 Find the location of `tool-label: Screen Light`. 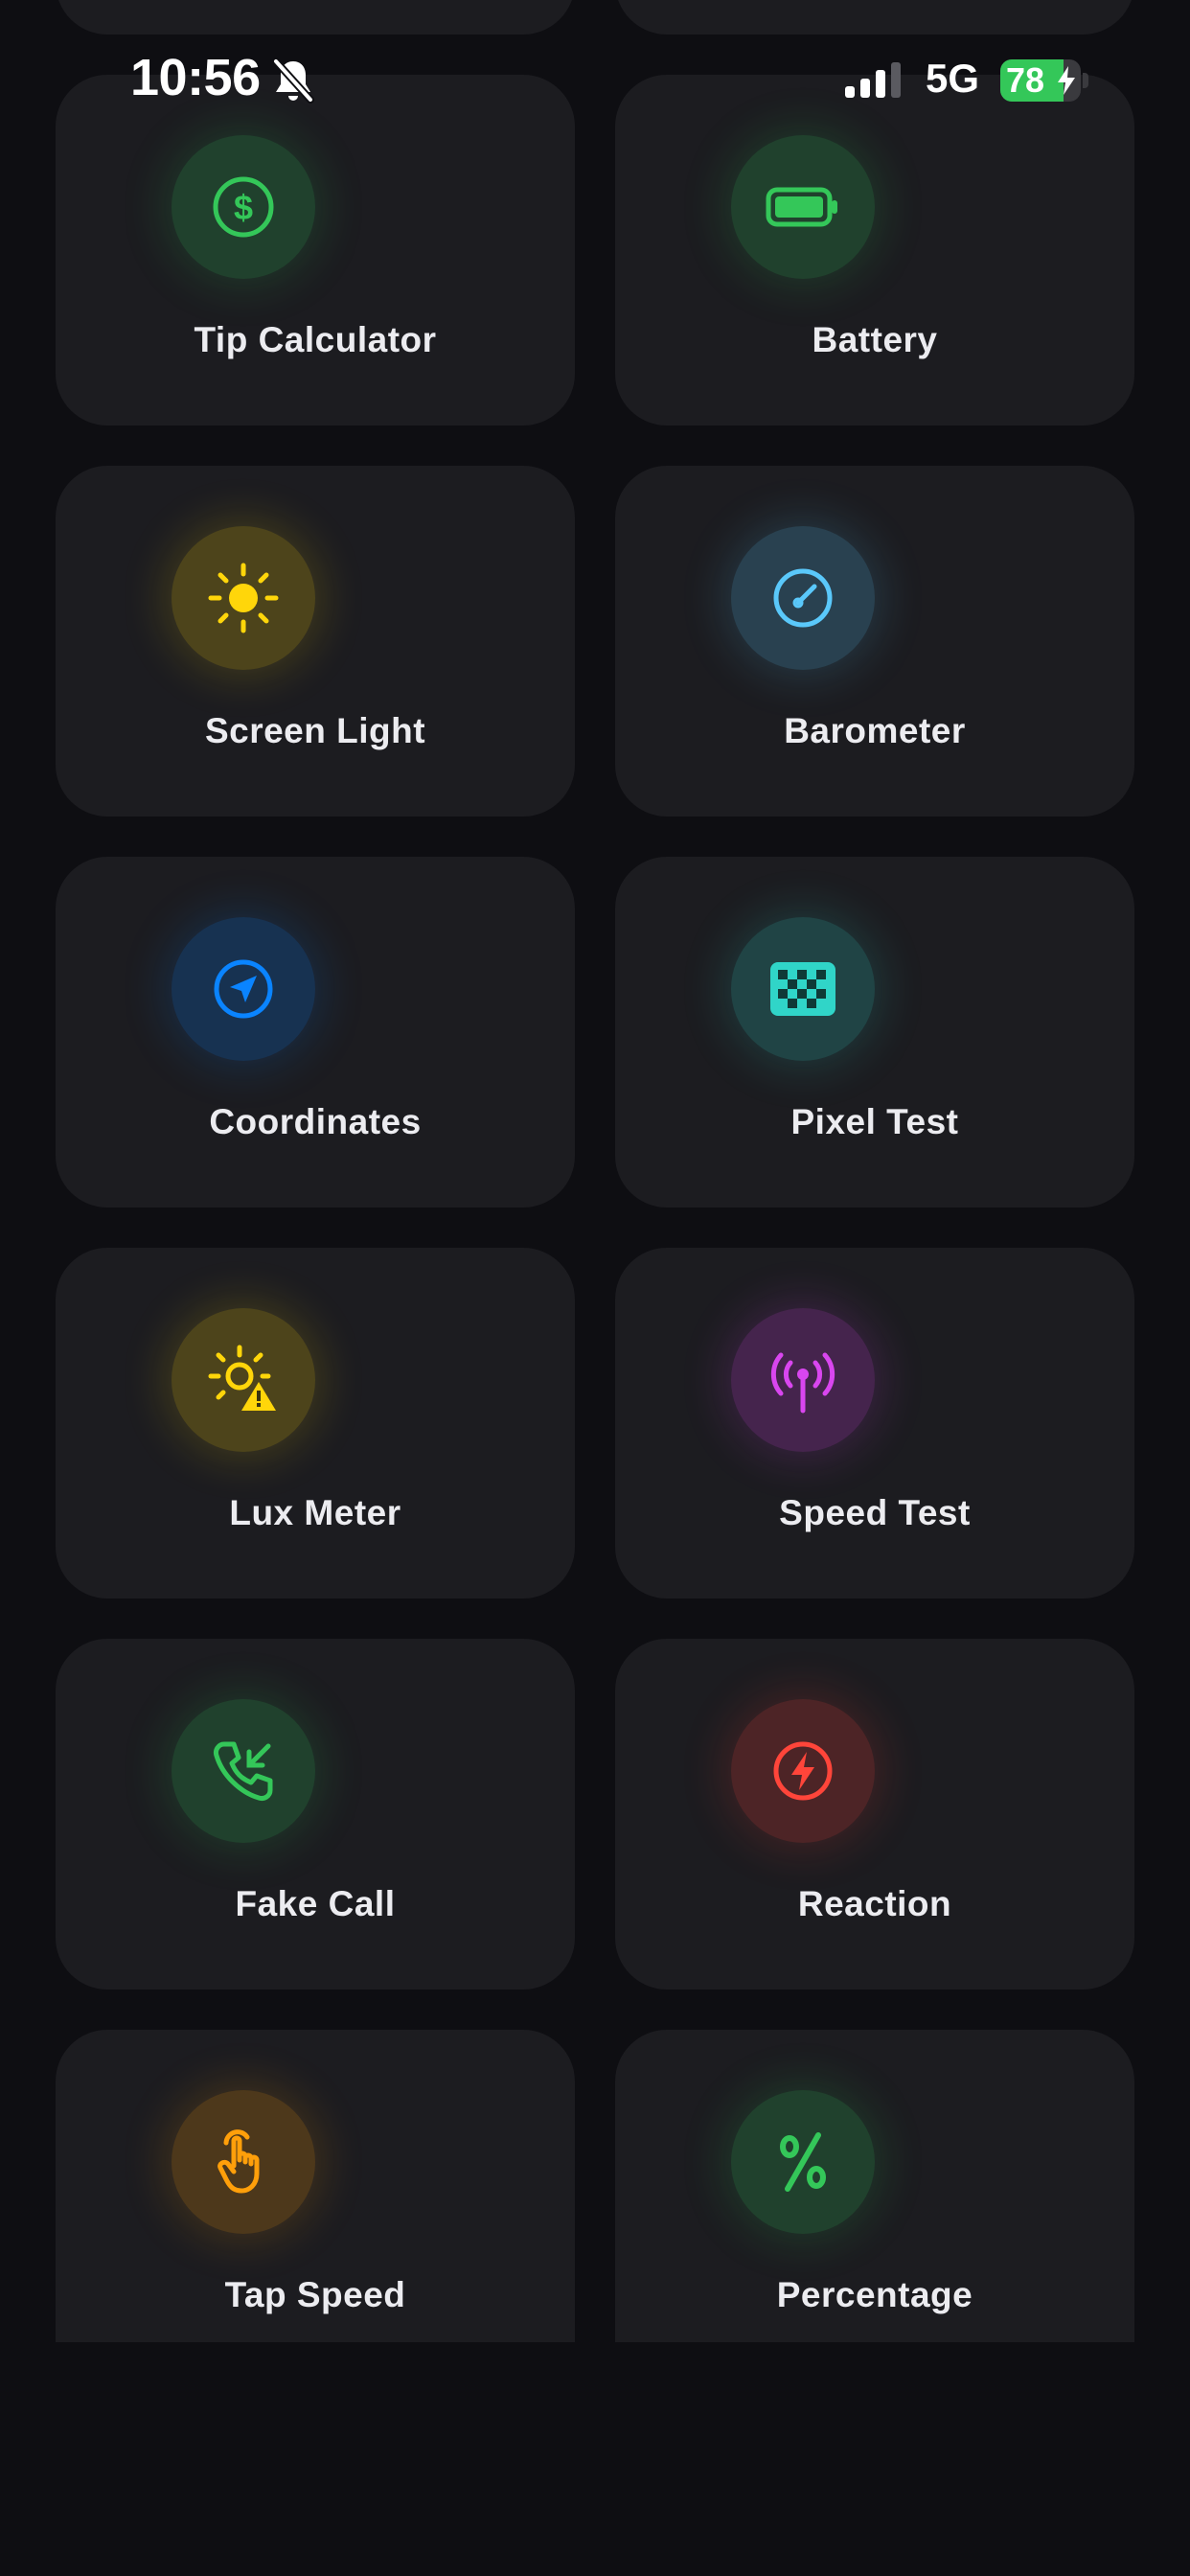

tool-label: Screen Light is located at coordinates (315, 730).